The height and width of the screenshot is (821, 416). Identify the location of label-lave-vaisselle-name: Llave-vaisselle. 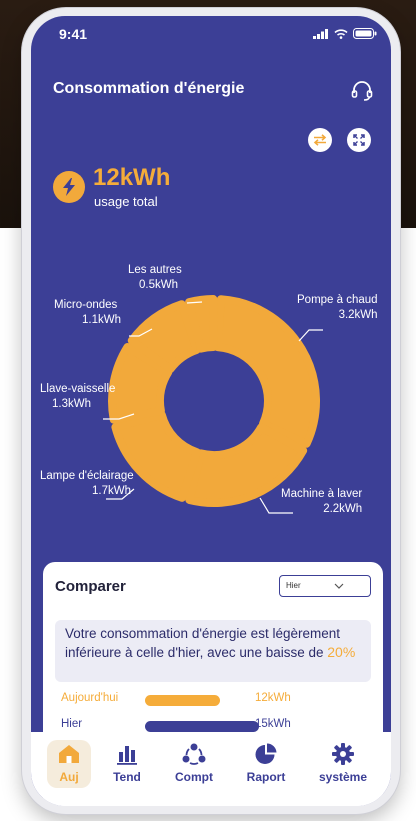
(78, 389).